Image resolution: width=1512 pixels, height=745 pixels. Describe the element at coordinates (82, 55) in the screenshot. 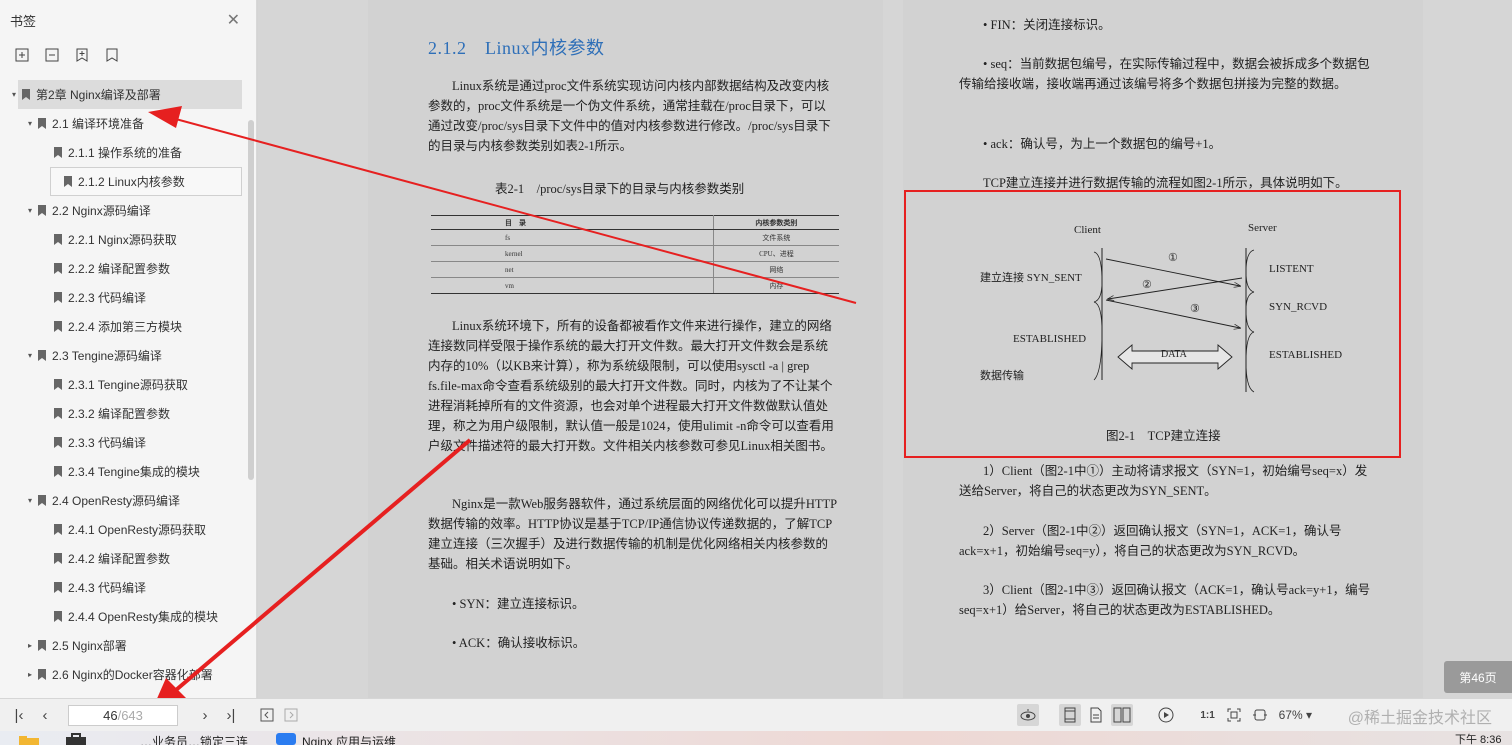

I see `add-bookmark-icon` at that location.